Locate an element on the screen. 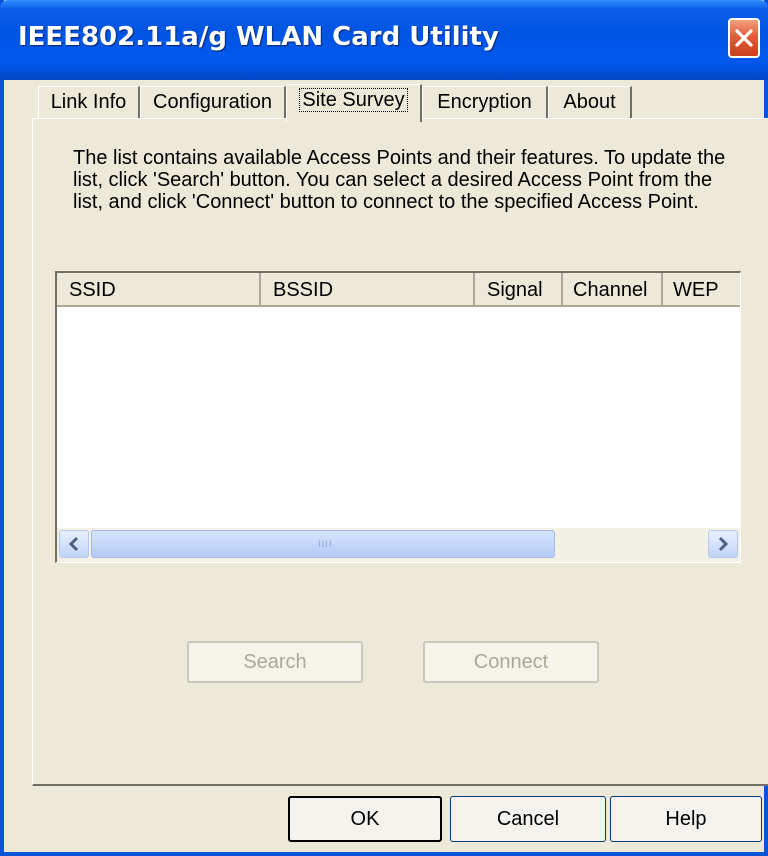 The height and width of the screenshot is (856, 768). column-header-bssid: BSSID is located at coordinates (368, 290).